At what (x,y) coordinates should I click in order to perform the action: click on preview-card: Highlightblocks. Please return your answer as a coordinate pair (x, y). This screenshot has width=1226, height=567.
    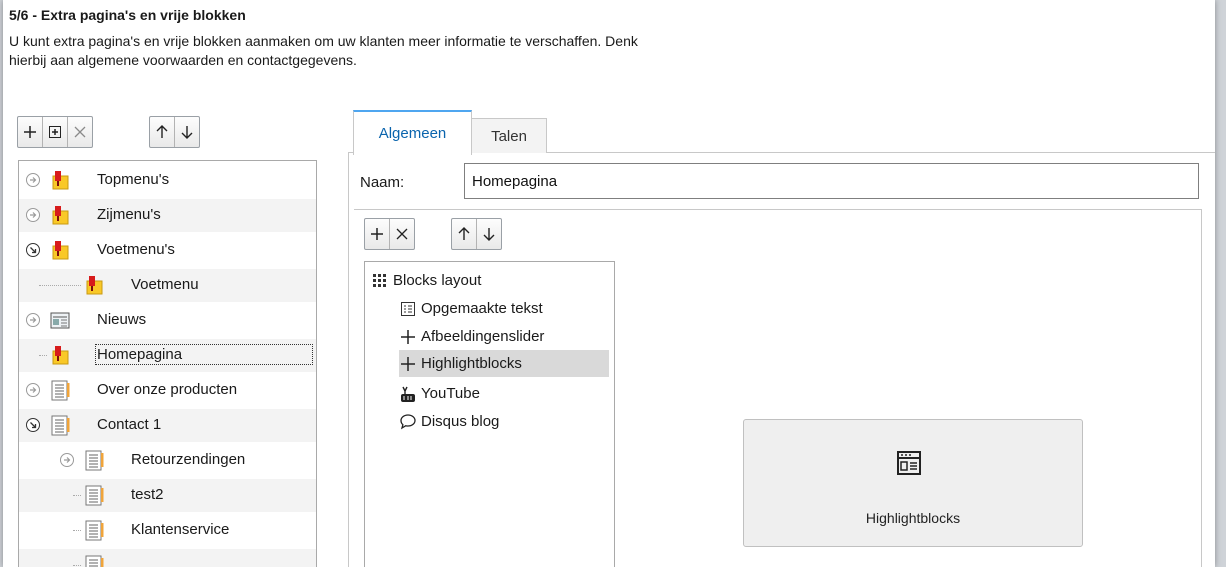
    Looking at the image, I should click on (913, 483).